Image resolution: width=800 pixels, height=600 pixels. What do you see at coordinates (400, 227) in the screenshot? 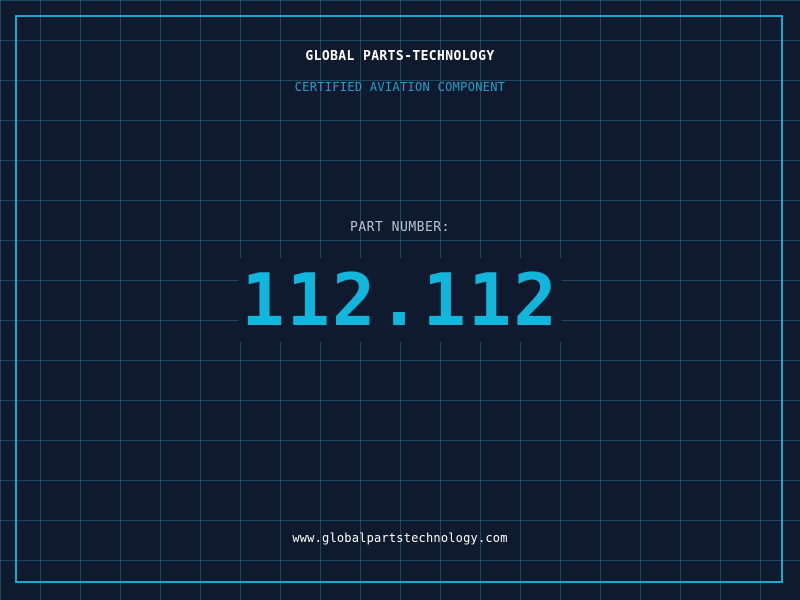
I see `part-number-label: PART NUMBER:` at bounding box center [400, 227].